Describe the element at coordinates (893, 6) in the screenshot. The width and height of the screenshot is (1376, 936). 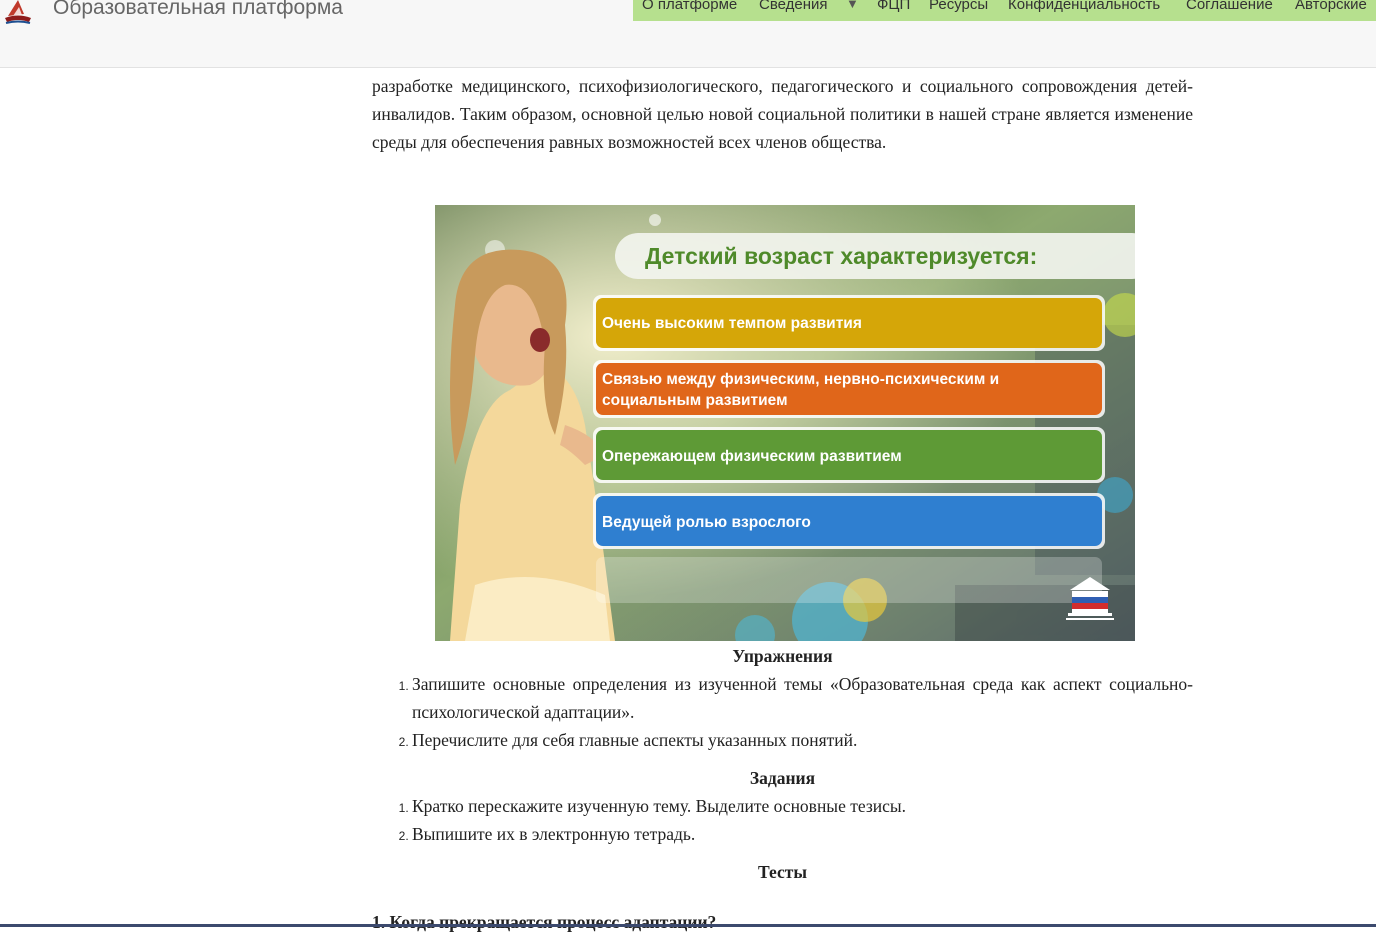
I see `nav-fcp: ФЦП` at that location.